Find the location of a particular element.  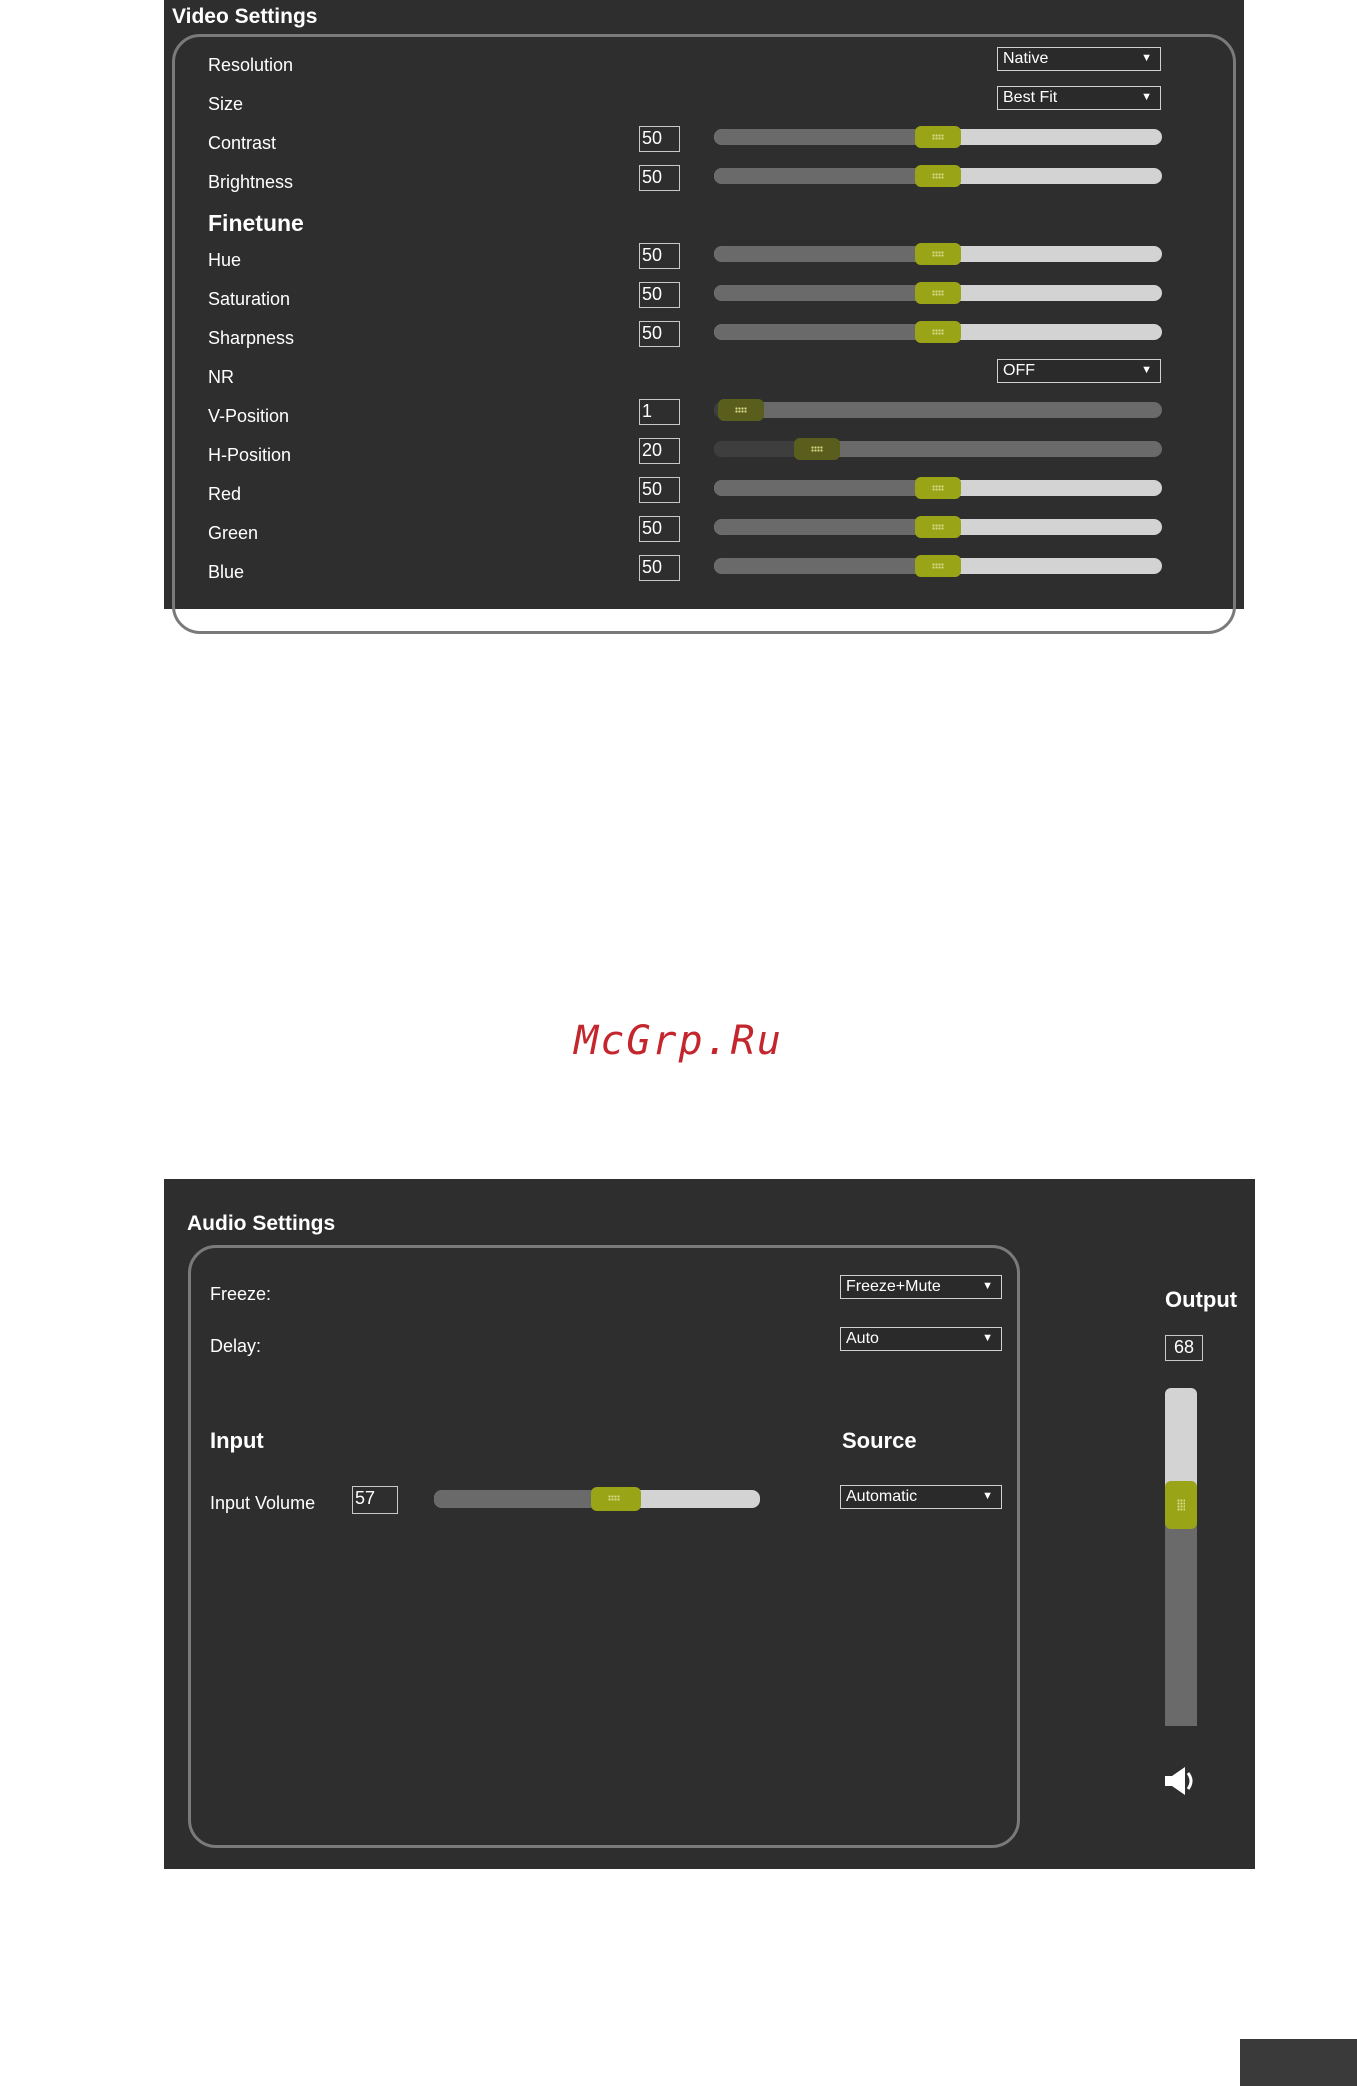

v-position-slider is located at coordinates (938, 410).